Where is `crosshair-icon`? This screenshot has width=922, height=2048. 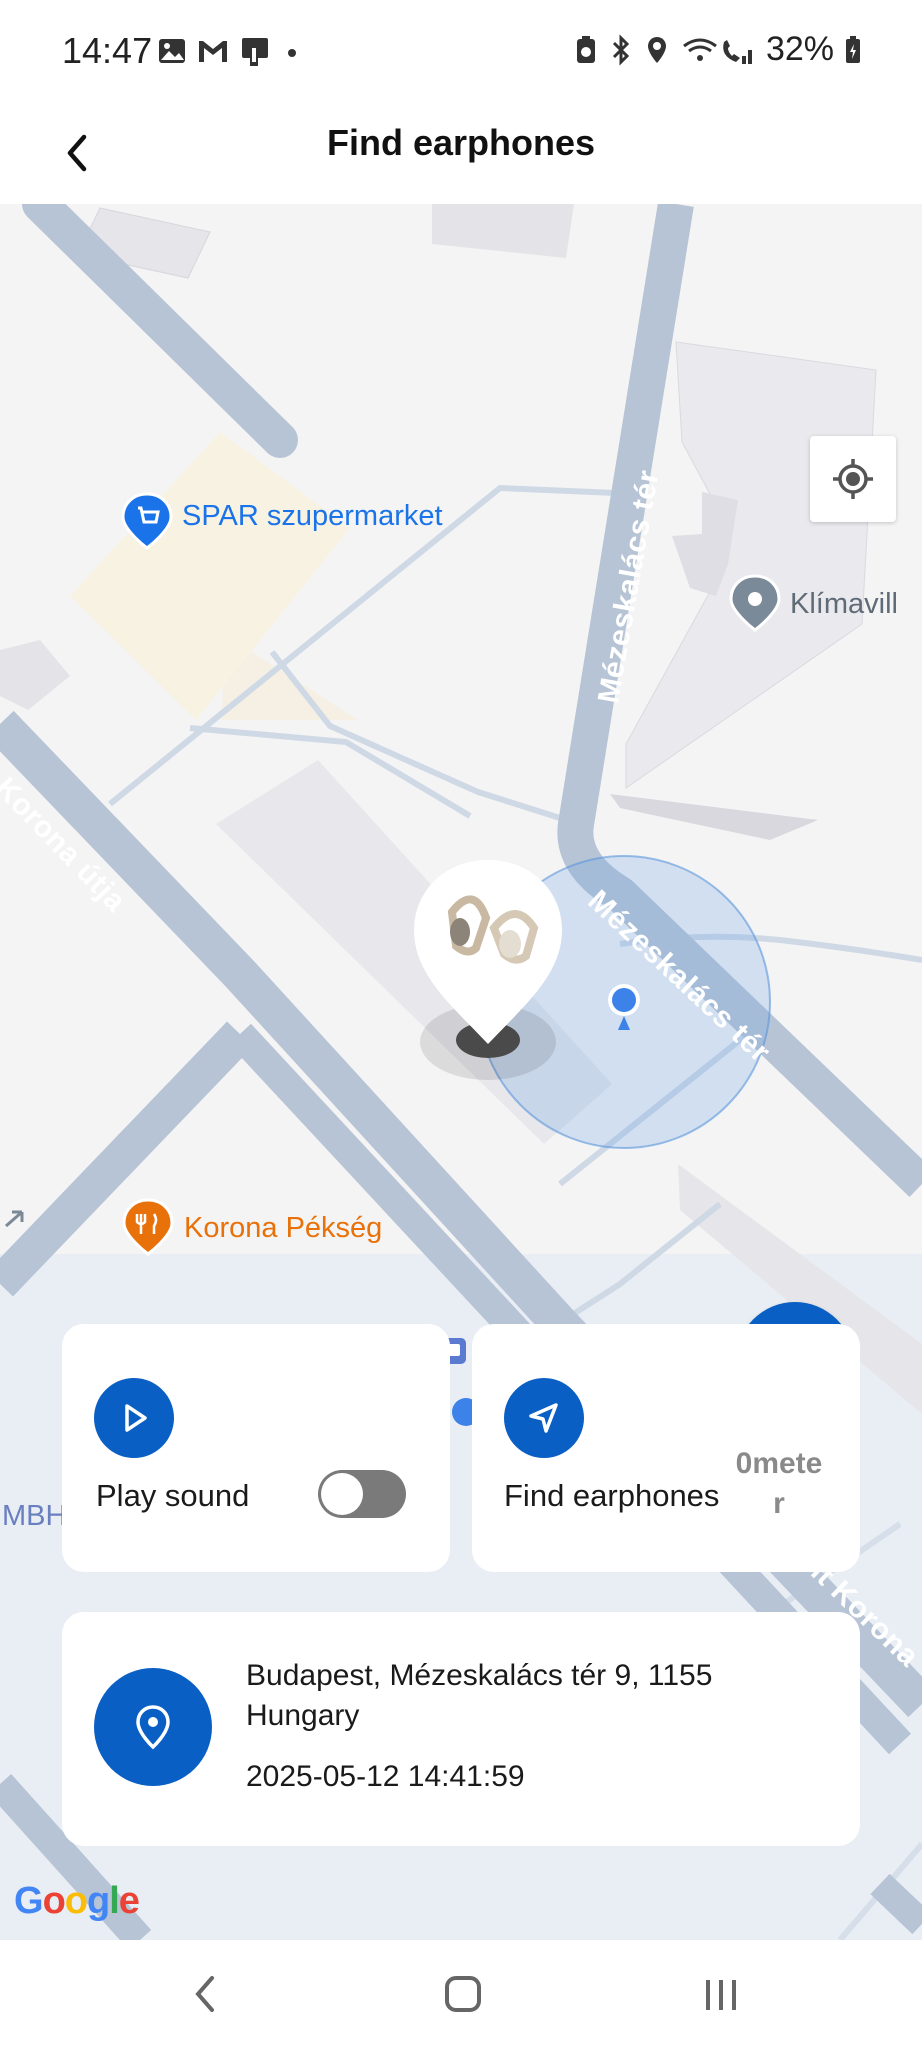 crosshair-icon is located at coordinates (853, 479).